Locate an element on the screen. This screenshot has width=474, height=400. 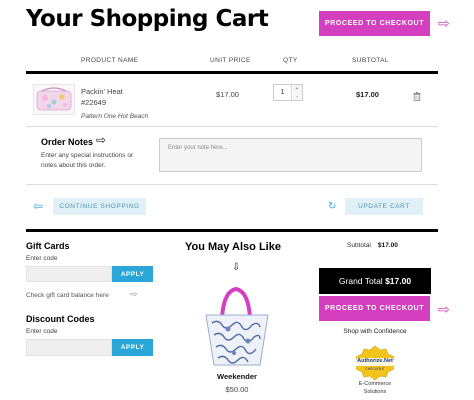
line-subtotal: $17.00 is located at coordinates (367, 94).